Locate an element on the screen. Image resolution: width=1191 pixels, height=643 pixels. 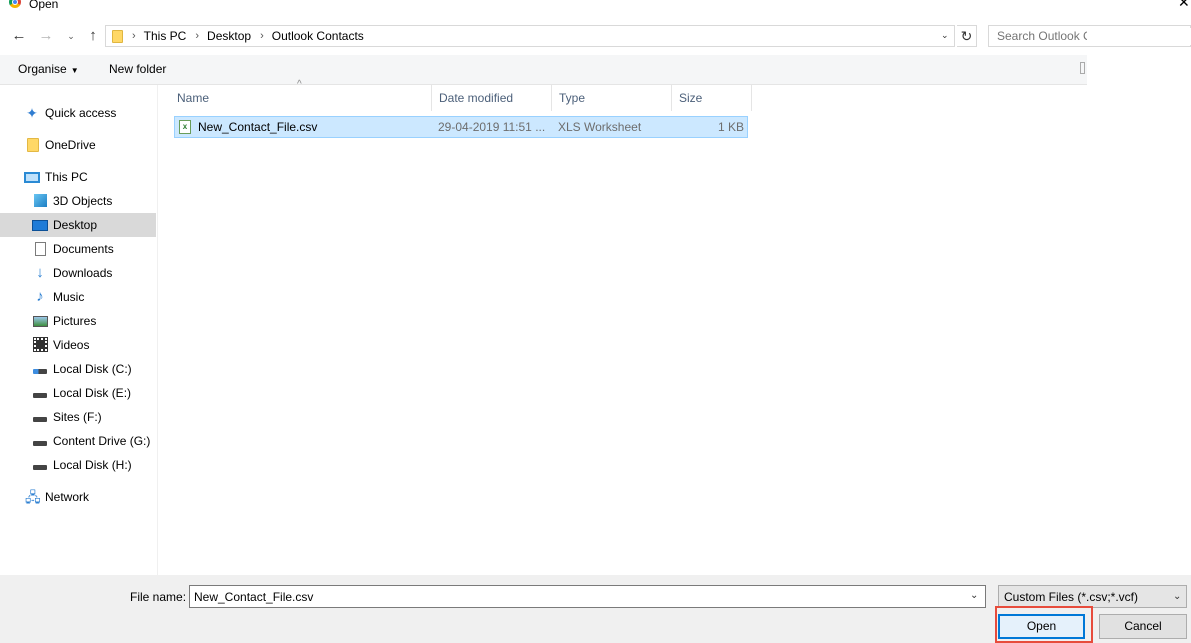
nav-item-onedrive: OneDrive is located at coordinates (78, 145).